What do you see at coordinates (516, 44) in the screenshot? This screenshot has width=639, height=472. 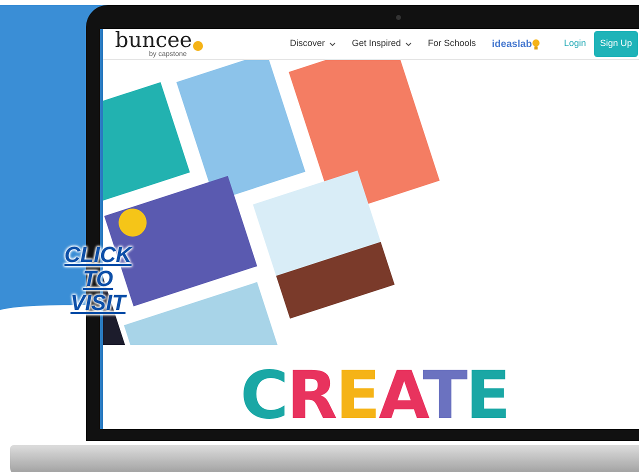 I see `ideas-lab-link: ideaslab` at bounding box center [516, 44].